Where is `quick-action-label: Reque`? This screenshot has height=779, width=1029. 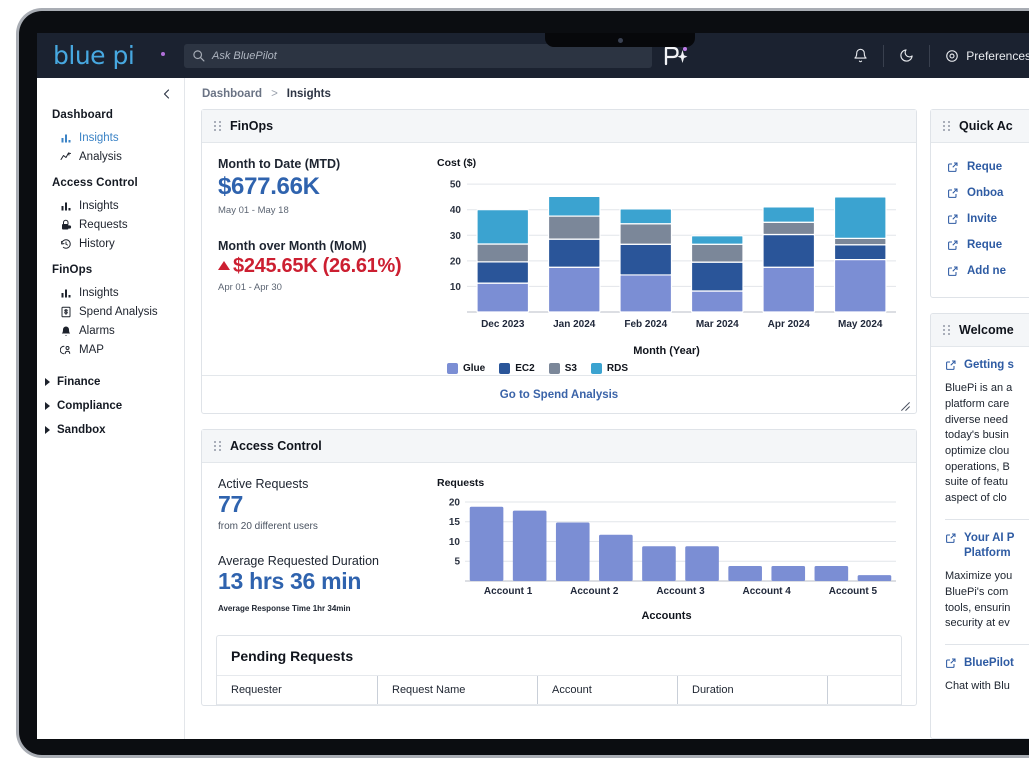
quick-action-label: Reque is located at coordinates (985, 167).